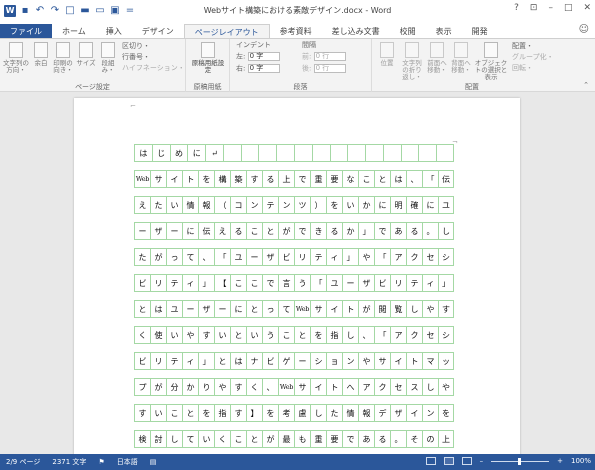 This screenshot has width=595, height=470. What do you see at coordinates (398, 387) in the screenshot?
I see `manuscript-cell: セ` at bounding box center [398, 387].